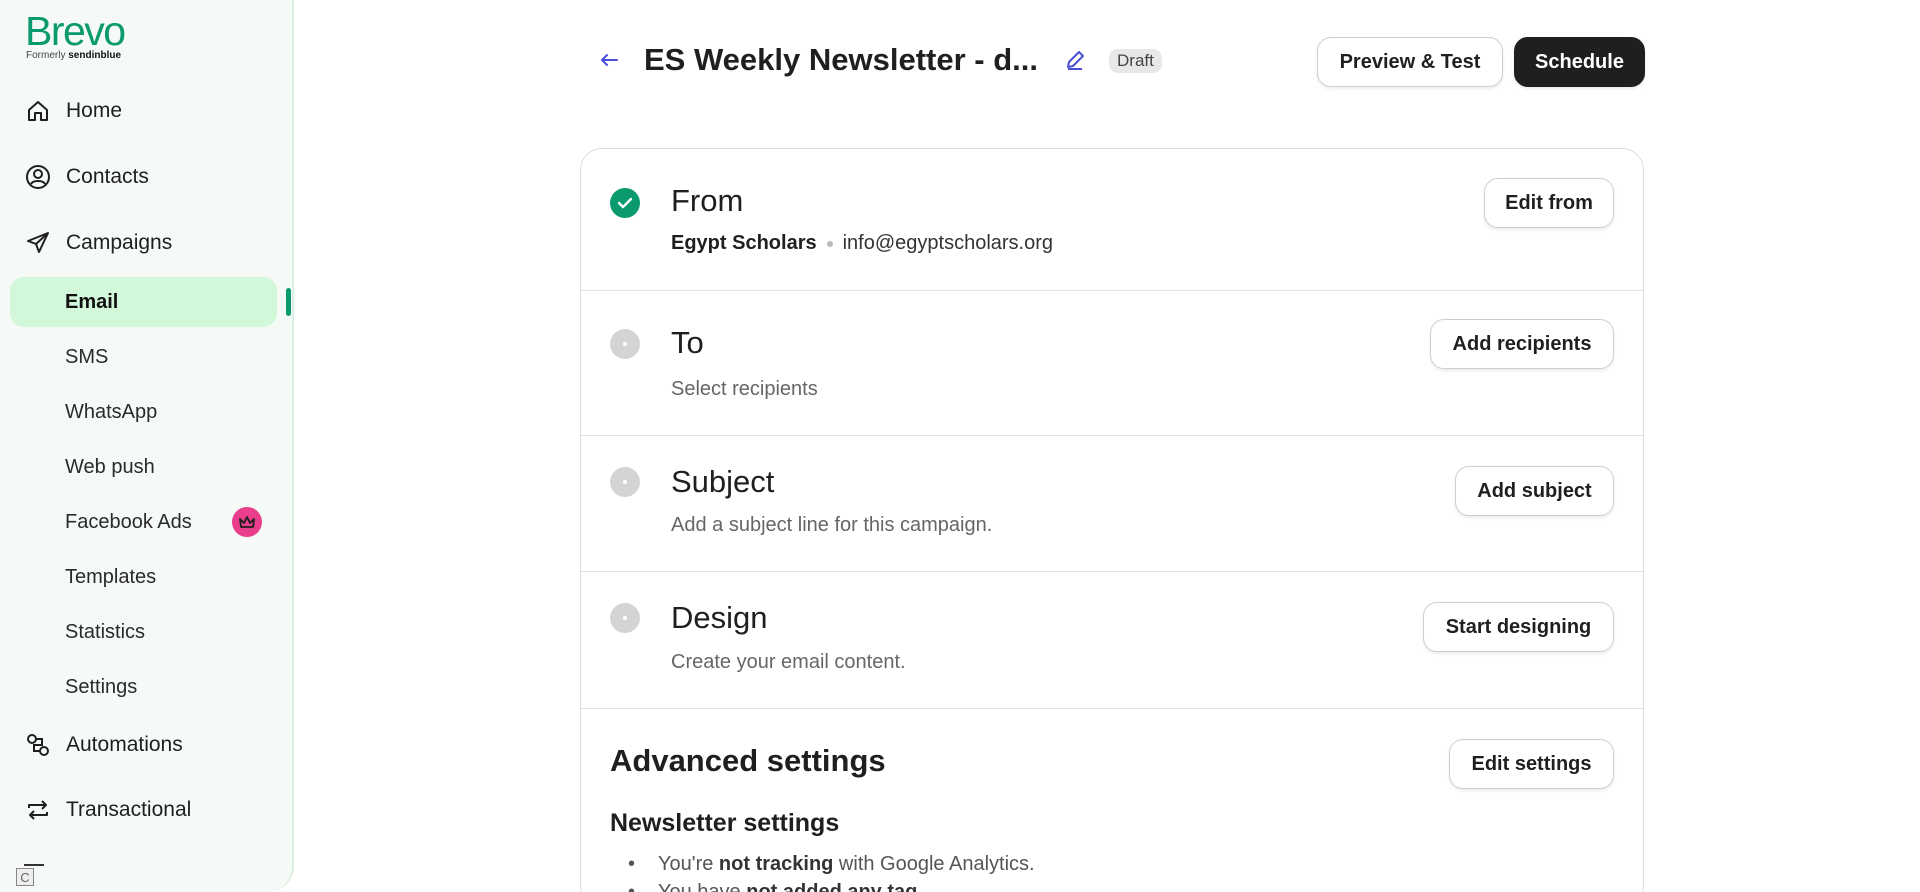 The width and height of the screenshot is (1920, 892). What do you see at coordinates (128, 522) in the screenshot?
I see `sidebar-item-facebook-ads: Facebook Ads` at bounding box center [128, 522].